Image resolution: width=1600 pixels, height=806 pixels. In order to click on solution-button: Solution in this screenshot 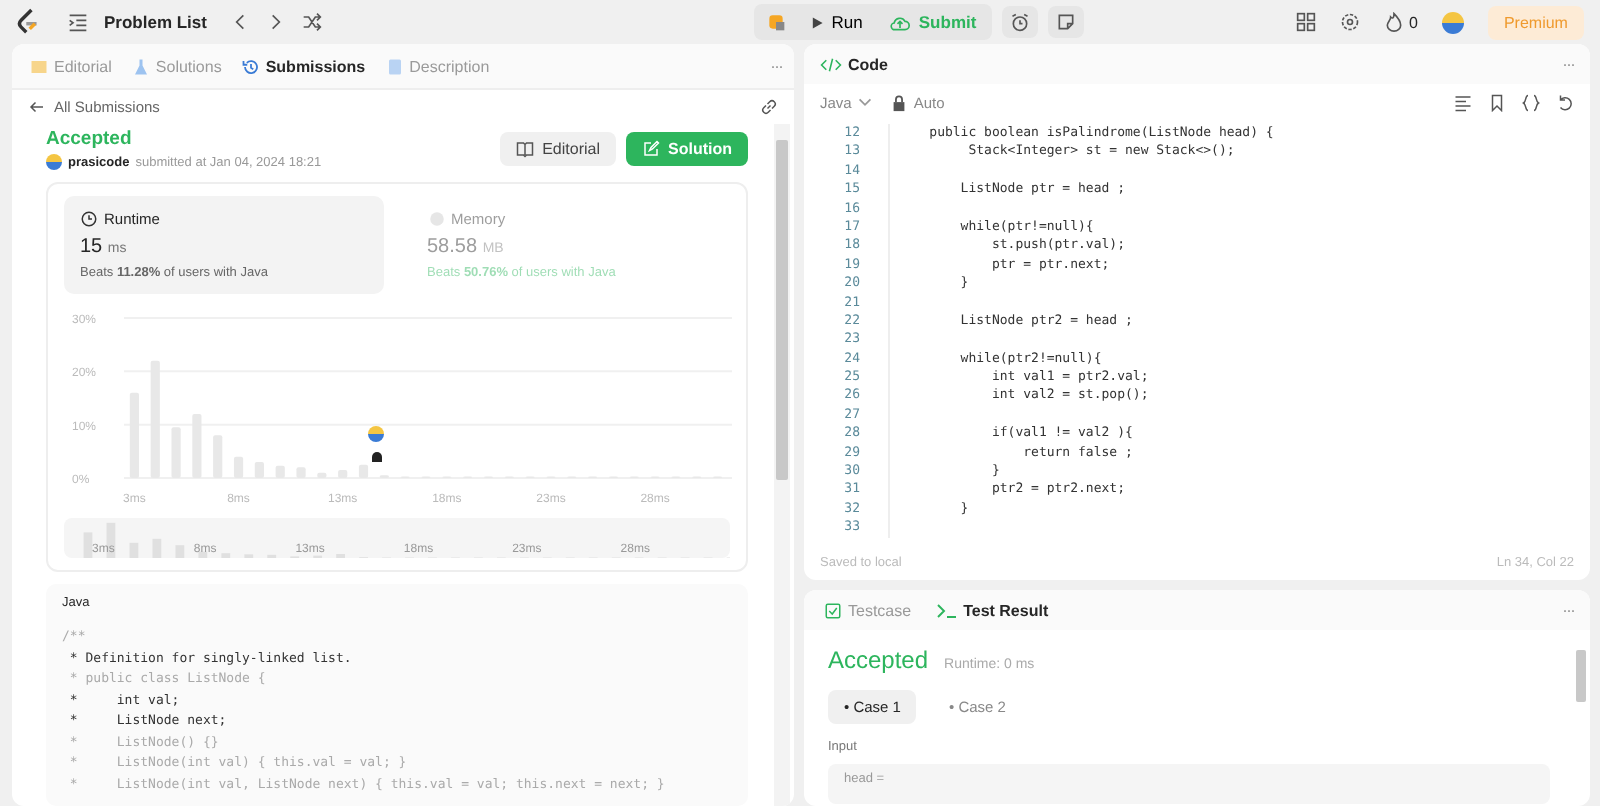, I will do `click(687, 149)`.